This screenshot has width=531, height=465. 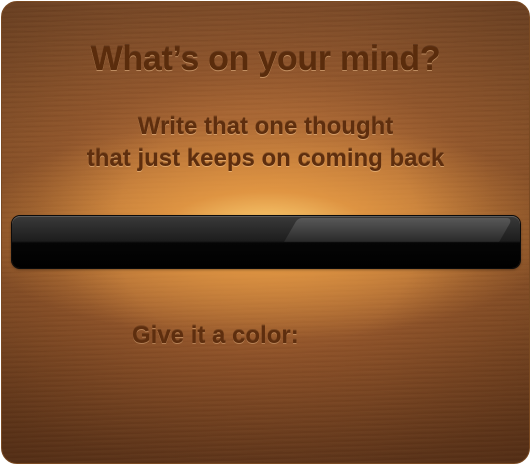 I want to click on thought-input, so click(x=266, y=242).